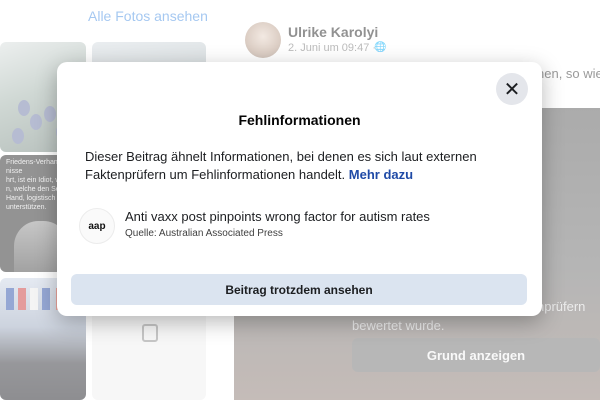 Image resolution: width=600 pixels, height=400 pixels. I want to click on view-post-anyway-button: Beitrag trotzdem ansehen, so click(299, 289).